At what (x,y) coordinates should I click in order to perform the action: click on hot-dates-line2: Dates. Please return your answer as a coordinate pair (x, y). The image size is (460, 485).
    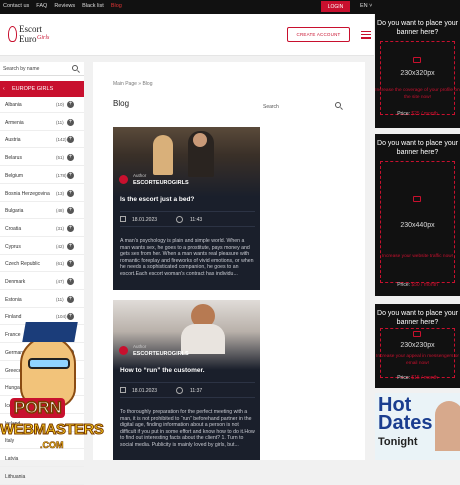
    Looking at the image, I should click on (405, 423).